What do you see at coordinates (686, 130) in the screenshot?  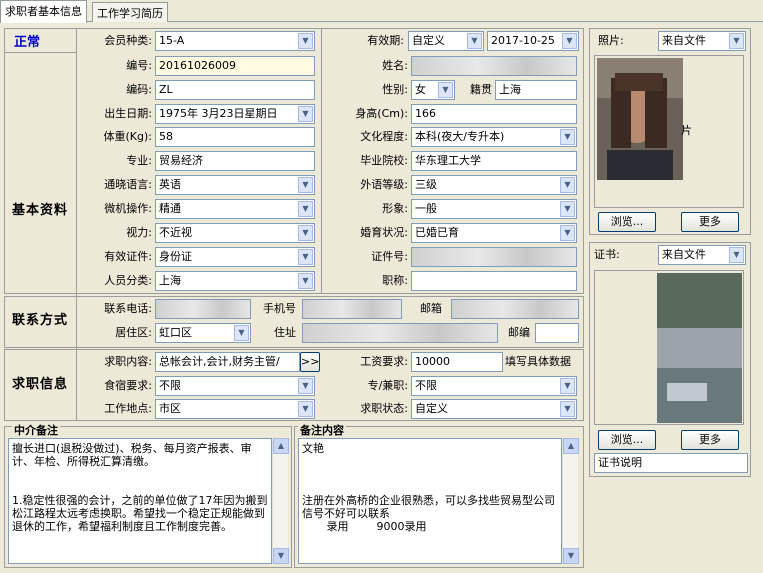 I see `photo-caption: 片` at bounding box center [686, 130].